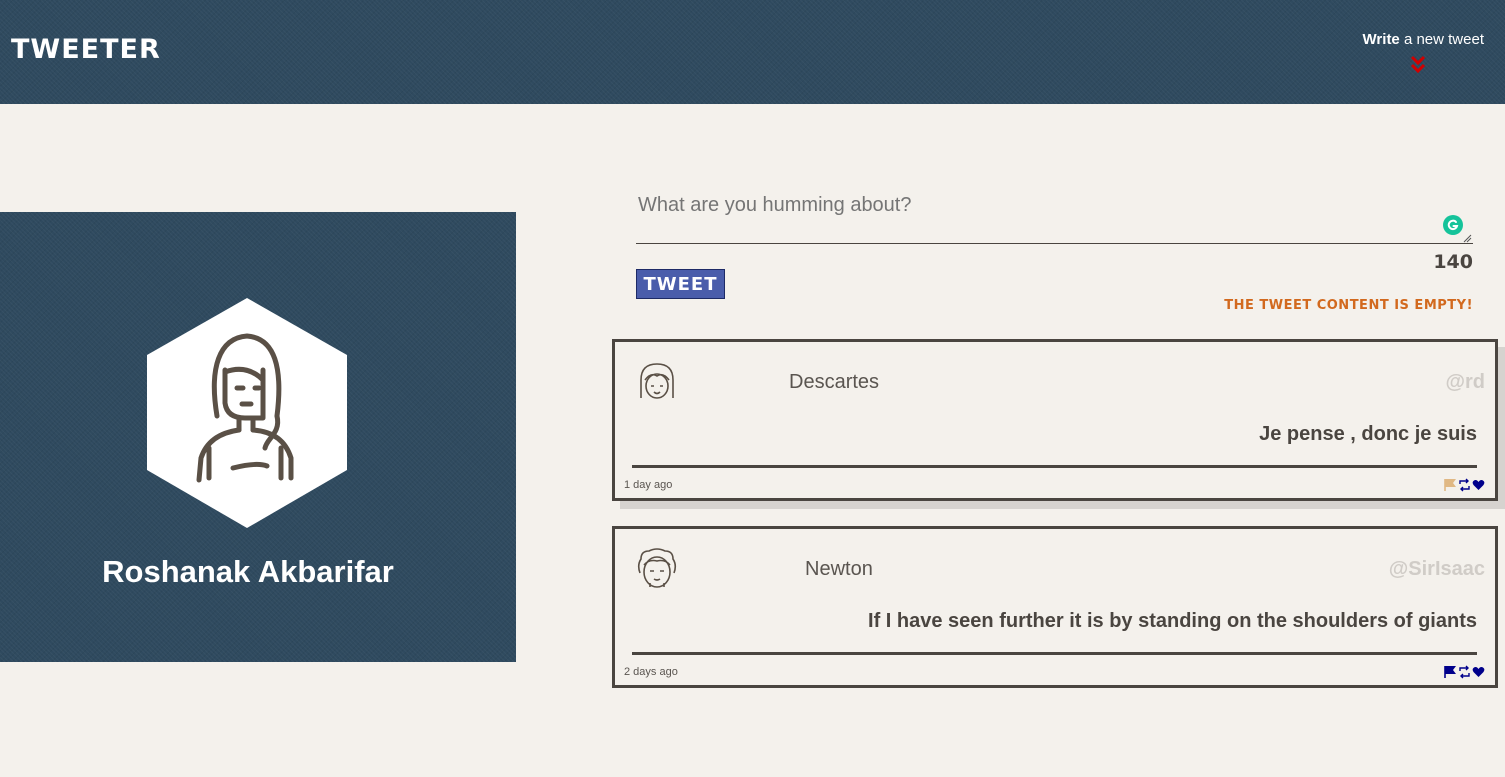  What do you see at coordinates (247, 413) in the screenshot?
I see `user-avatar` at bounding box center [247, 413].